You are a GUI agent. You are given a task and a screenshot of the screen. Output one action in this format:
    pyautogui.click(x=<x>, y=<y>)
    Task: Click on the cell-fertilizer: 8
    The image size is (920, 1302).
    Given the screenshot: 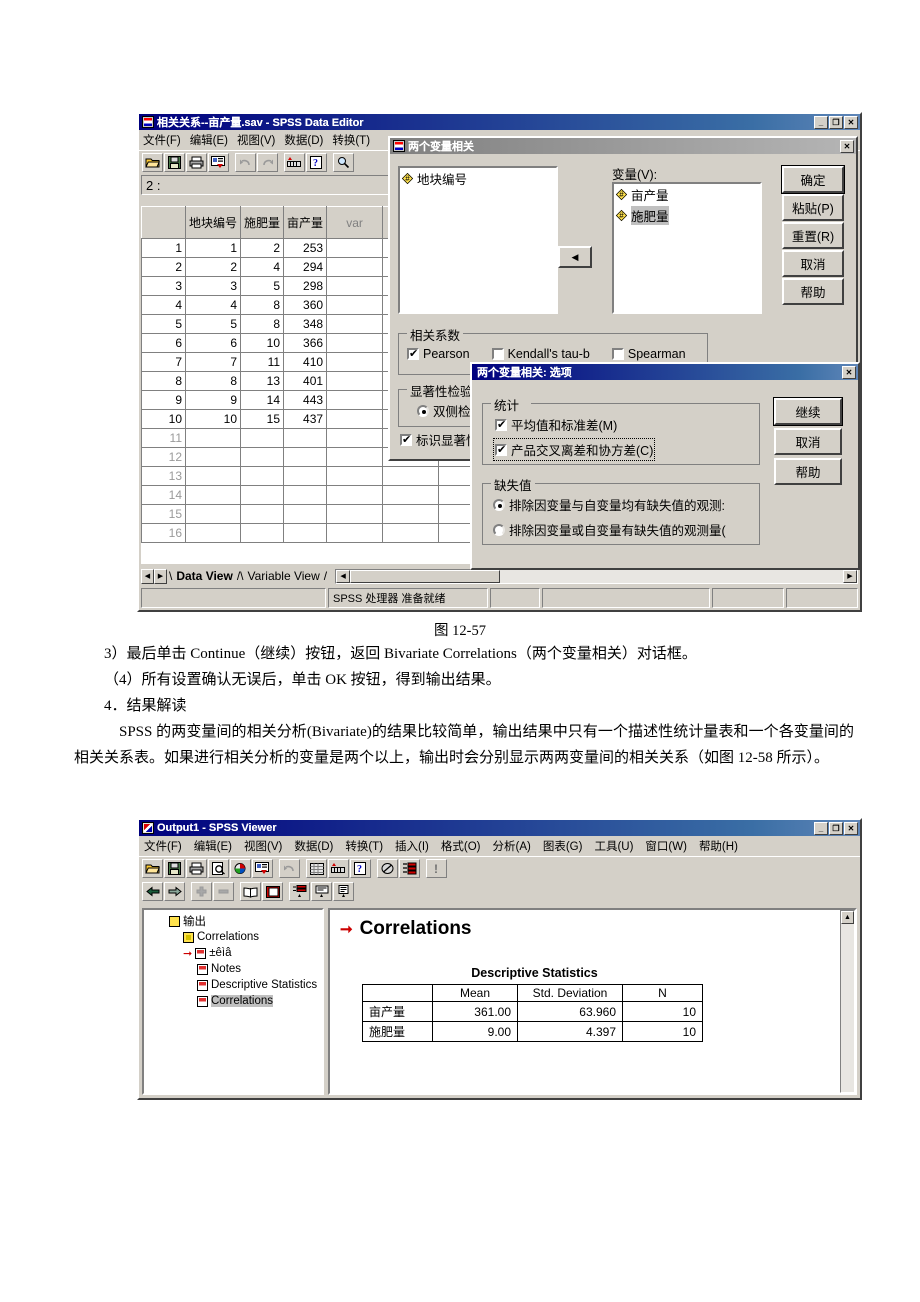 What is the action you would take?
    pyautogui.click(x=262, y=305)
    